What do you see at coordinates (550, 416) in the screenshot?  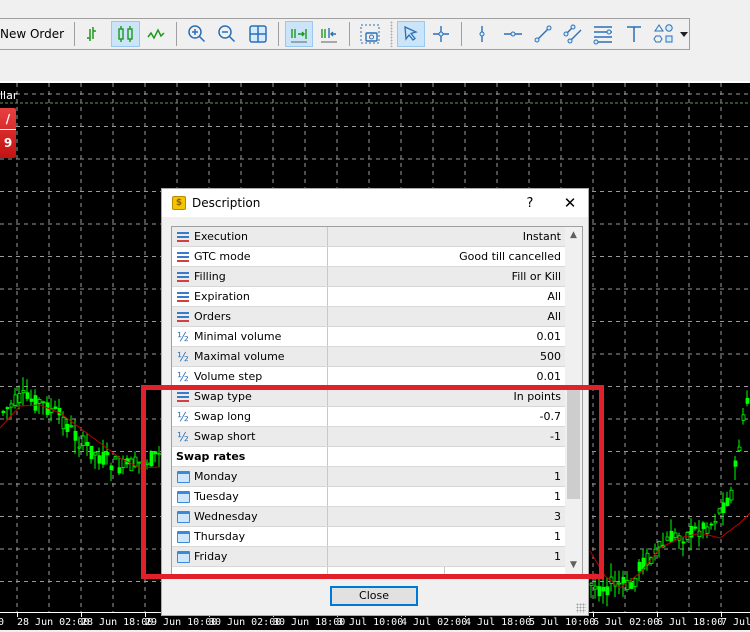 I see `spec-value: -0.7` at bounding box center [550, 416].